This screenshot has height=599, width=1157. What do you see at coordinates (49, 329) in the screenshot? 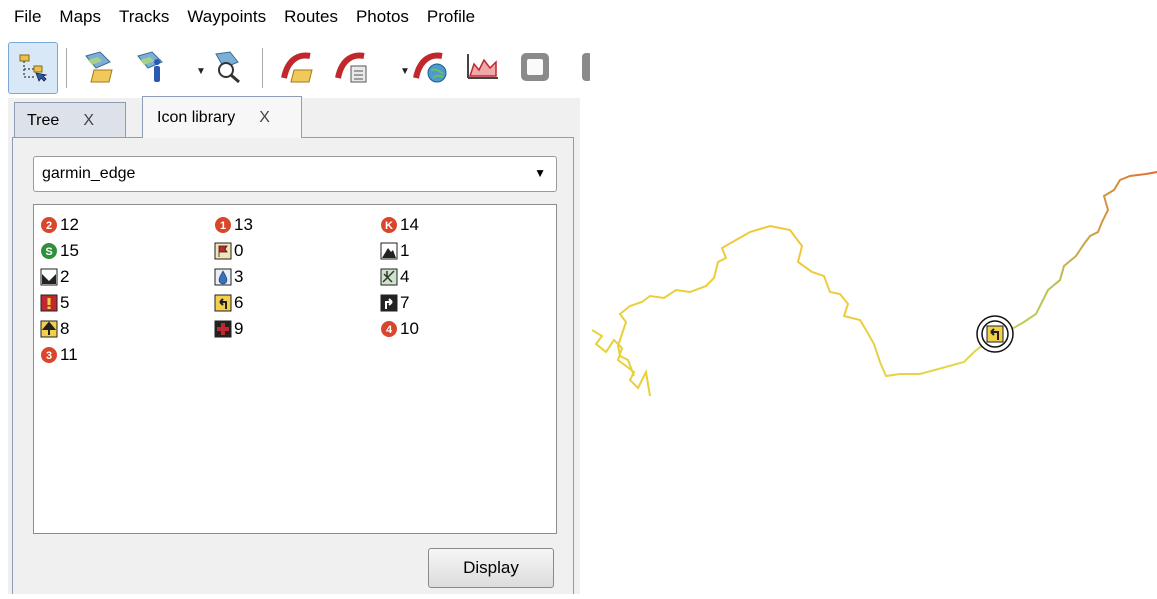
I see `straight-arrow-icon` at bounding box center [49, 329].